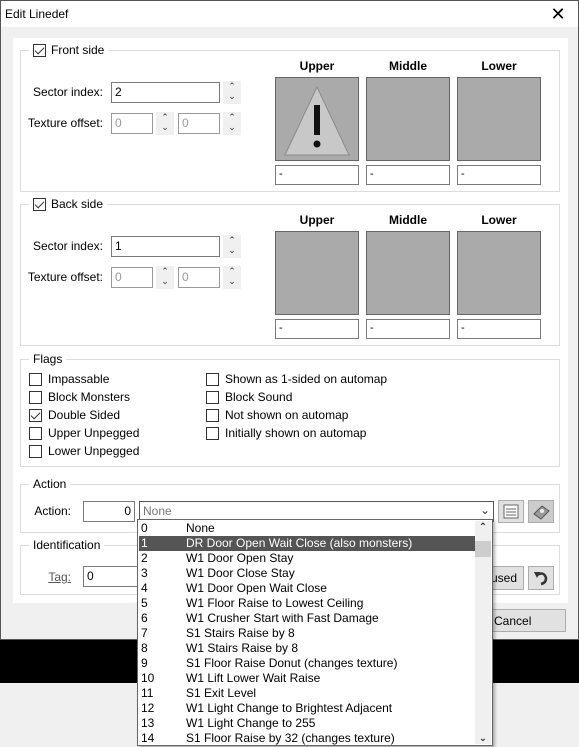 This screenshot has width=579, height=747. Describe the element at coordinates (286, 433) in the screenshot. I see `flag-initially-shown-on-automap: Initially shown on automap` at that location.